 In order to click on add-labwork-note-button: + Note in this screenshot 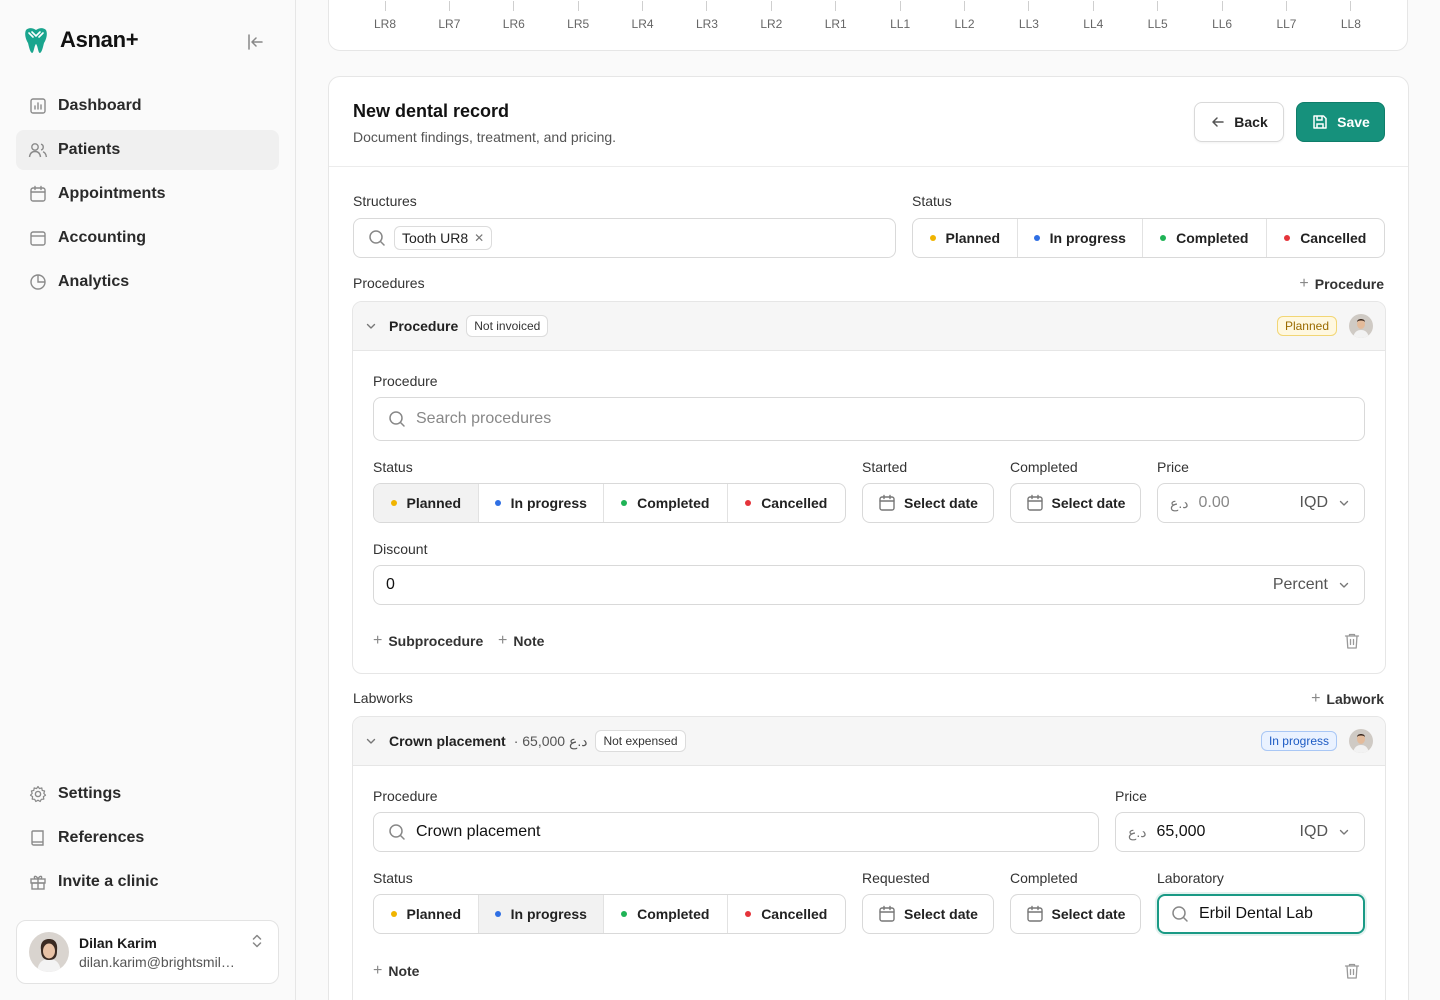, I will do `click(396, 971)`.